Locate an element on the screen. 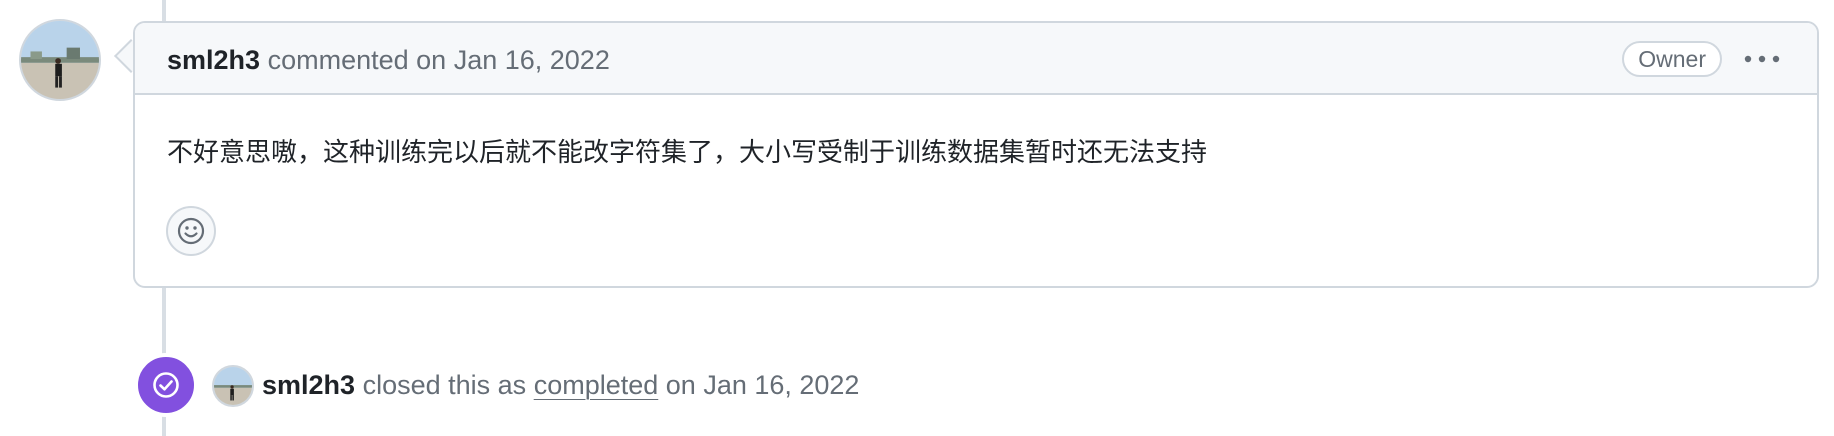 This screenshot has width=1834, height=436. comment-header-text: sml2h3 commented on Jan 16, 2022 is located at coordinates (388, 60).